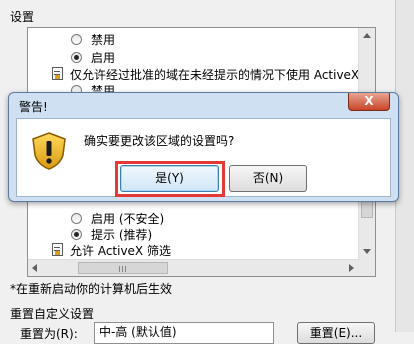 Image resolution: width=414 pixels, height=344 pixels. I want to click on reset-to-label: 重置为(R):, so click(49, 334).